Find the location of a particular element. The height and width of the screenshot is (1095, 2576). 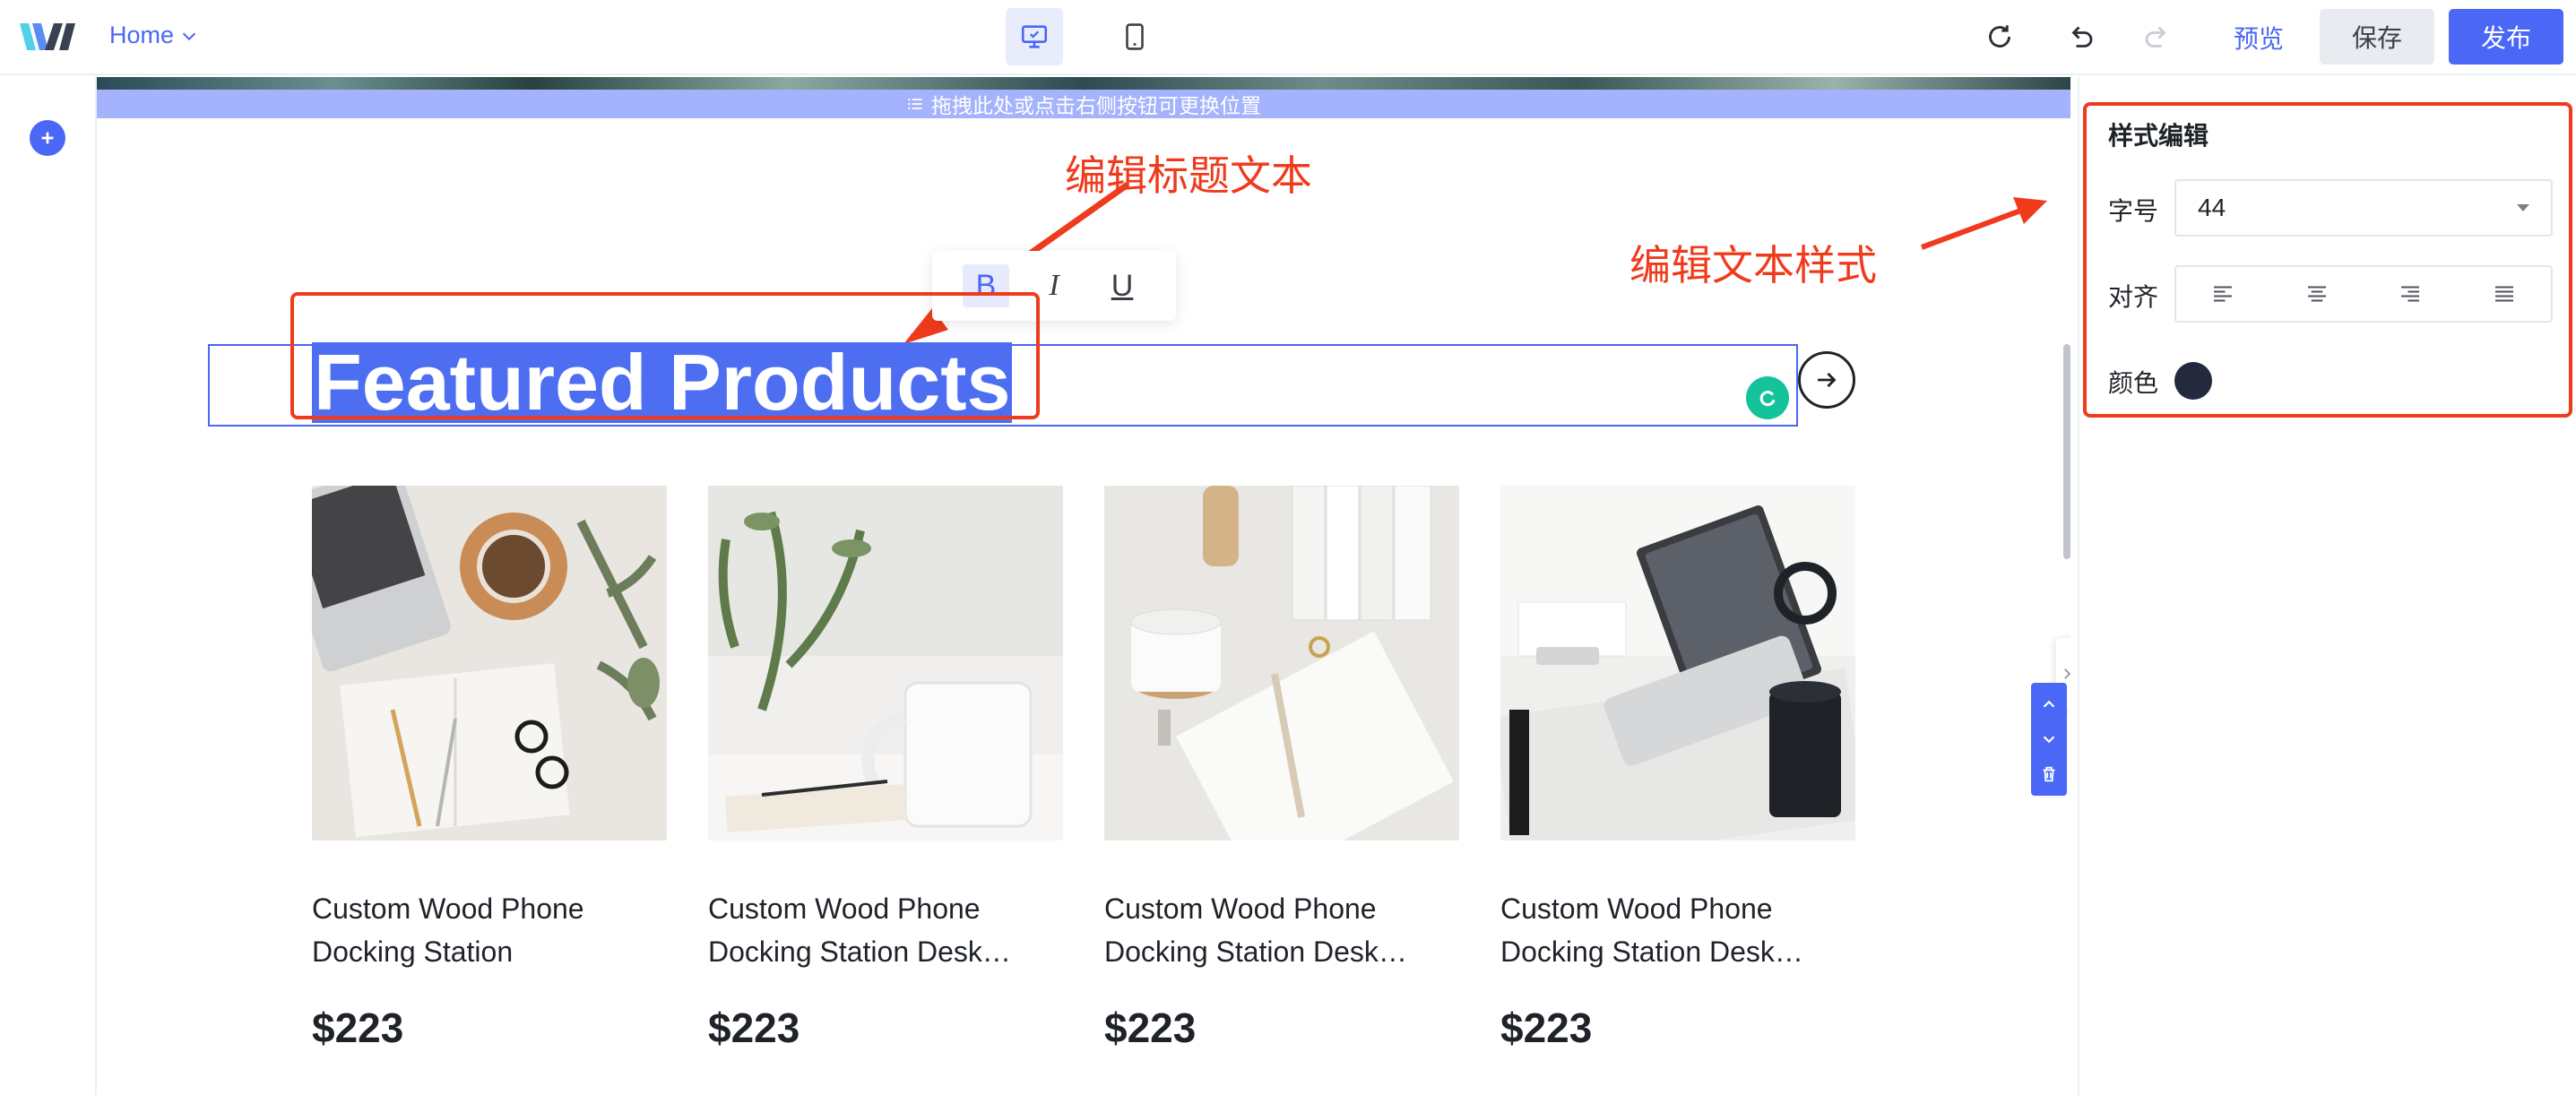

publish-button: 发布 is located at coordinates (2506, 37).